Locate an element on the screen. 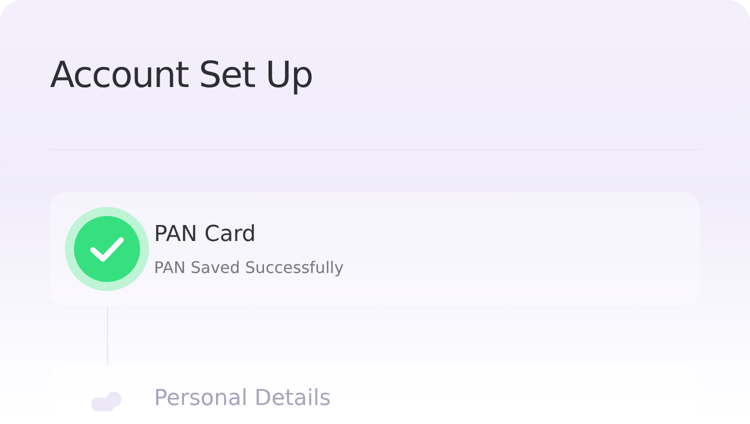  step-title: Personal Details is located at coordinates (242, 399).